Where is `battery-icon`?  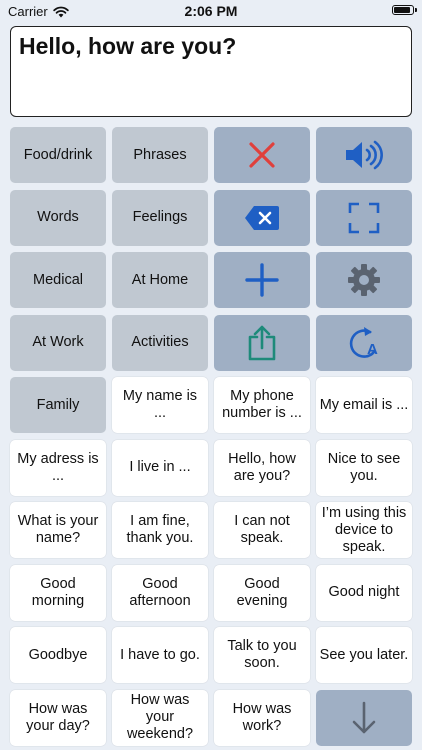 battery-icon is located at coordinates (404, 10).